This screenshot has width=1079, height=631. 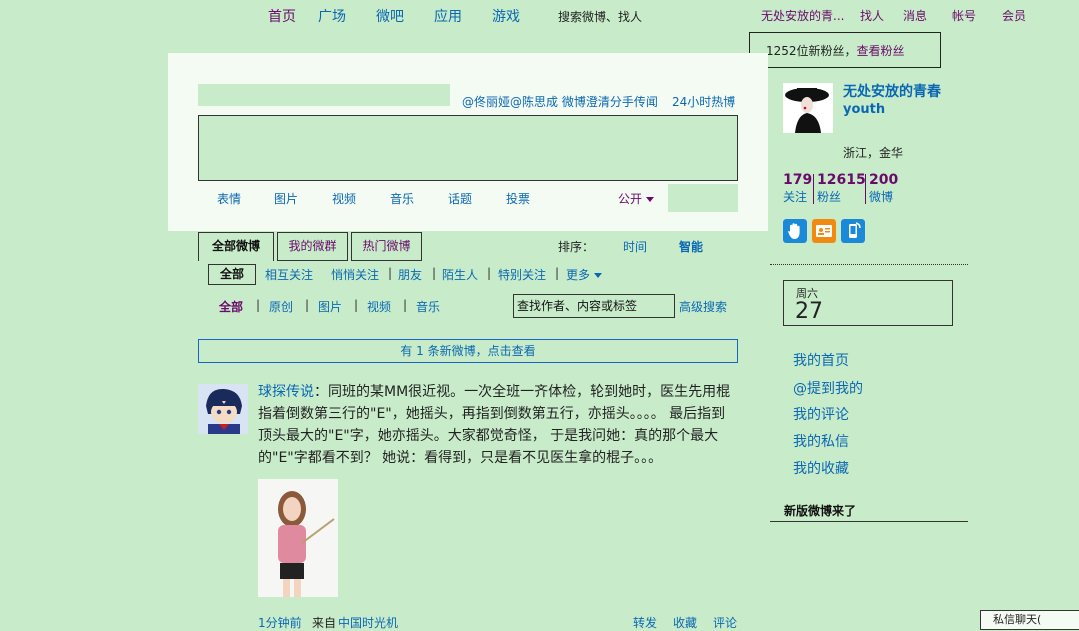 What do you see at coordinates (282, 16) in the screenshot?
I see `nav-home: 首页` at bounding box center [282, 16].